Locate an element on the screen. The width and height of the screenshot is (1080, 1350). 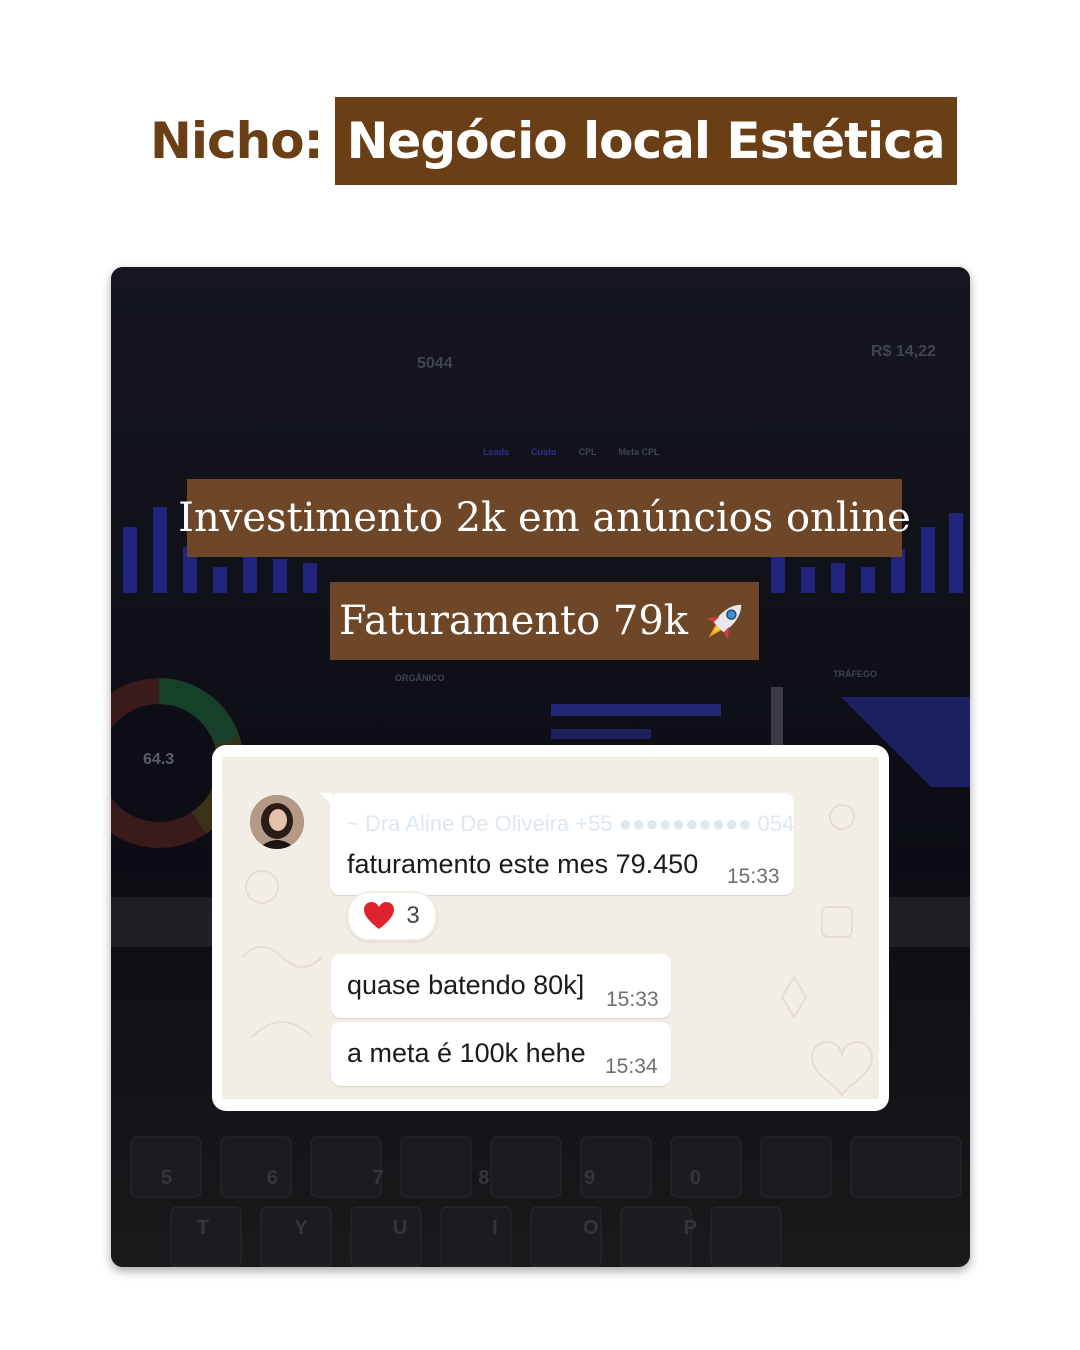
message-2-text: quase batendo 80k] is located at coordinates (466, 985).